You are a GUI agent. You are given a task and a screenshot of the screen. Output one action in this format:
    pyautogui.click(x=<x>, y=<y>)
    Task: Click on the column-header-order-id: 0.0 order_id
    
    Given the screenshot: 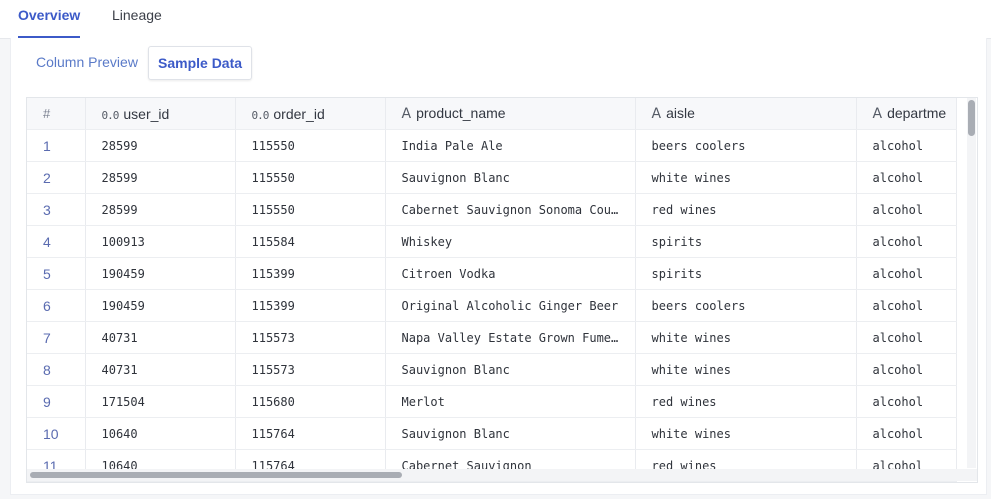 What is the action you would take?
    pyautogui.click(x=310, y=114)
    